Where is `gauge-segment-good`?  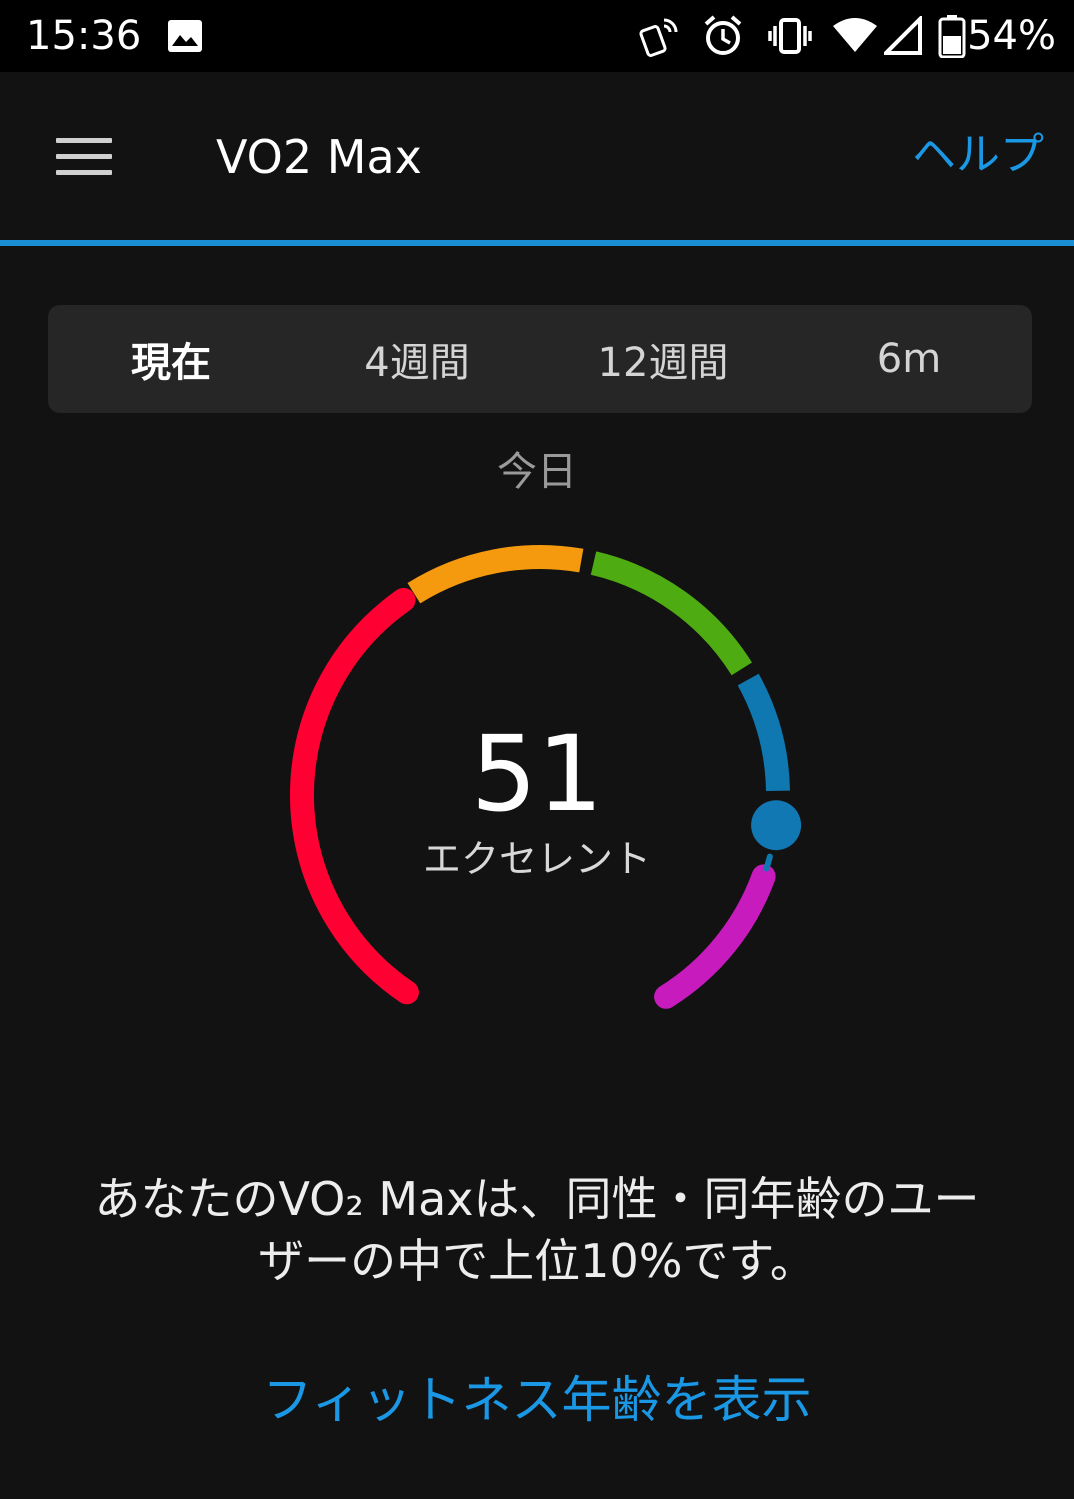 gauge-segment-good is located at coordinates (671, 613).